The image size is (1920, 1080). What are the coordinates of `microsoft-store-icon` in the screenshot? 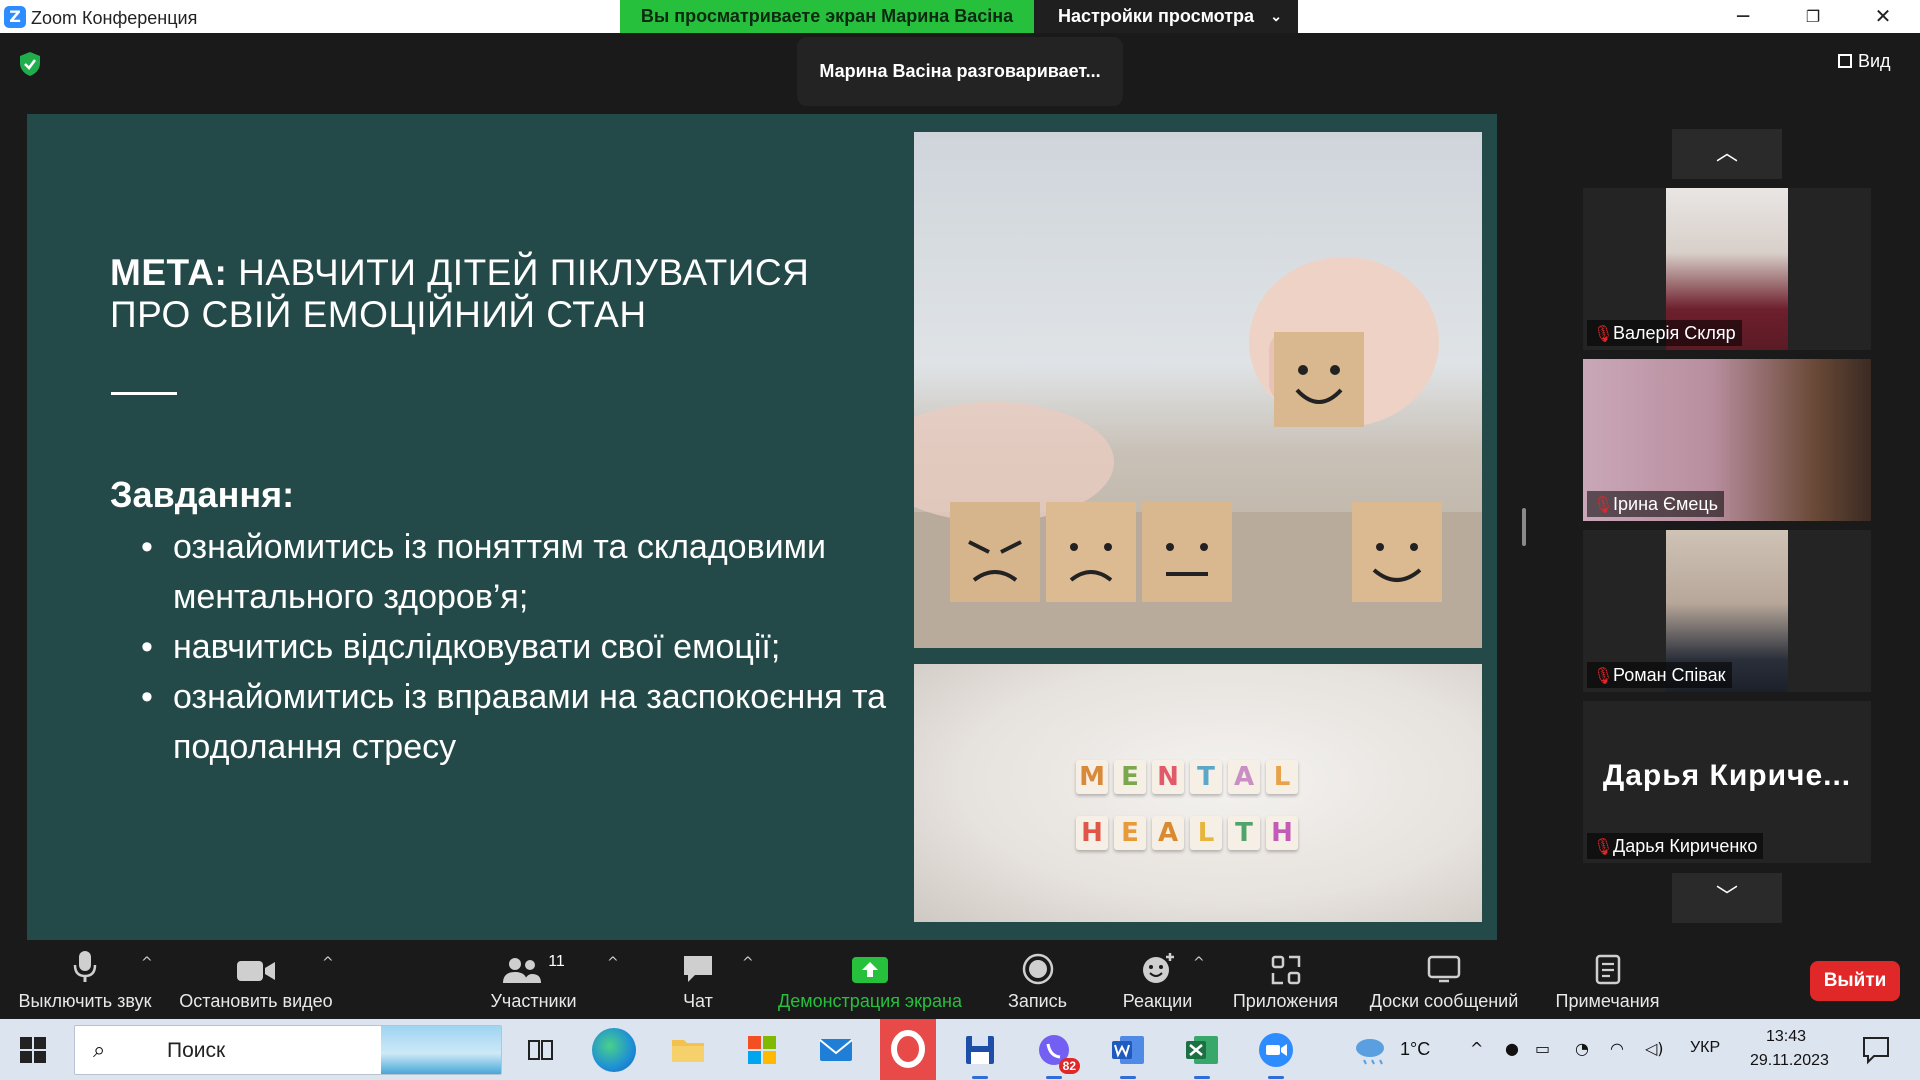 It's located at (762, 1050).